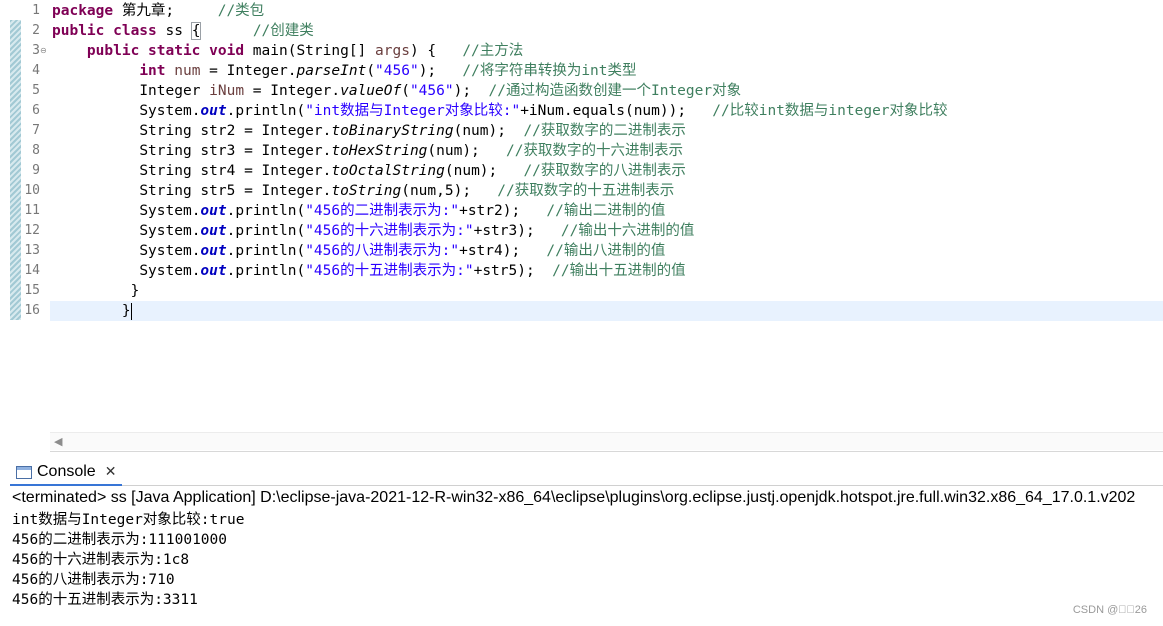 This screenshot has width=1163, height=626. Describe the element at coordinates (83, 11) in the screenshot. I see `keyword: package` at that location.